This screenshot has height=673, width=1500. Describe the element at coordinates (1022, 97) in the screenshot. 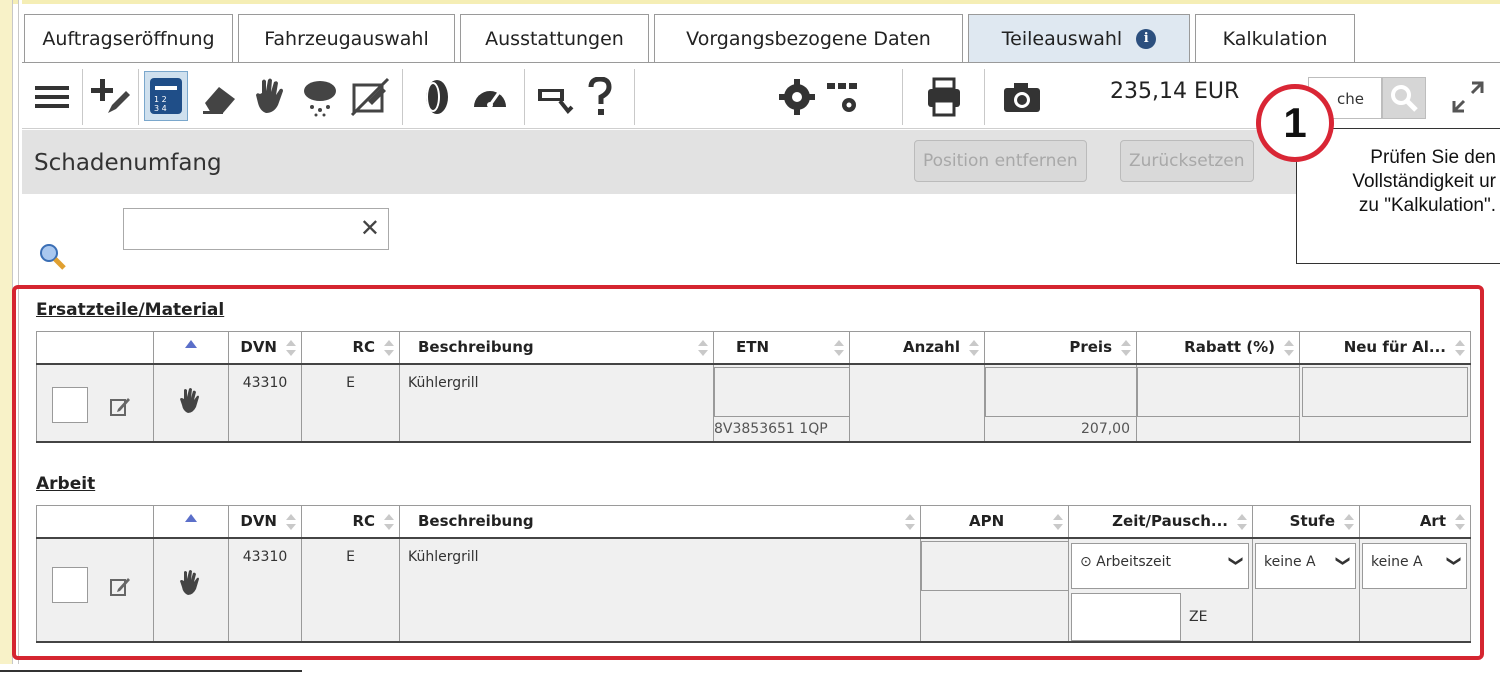

I see `camera-icon` at that location.